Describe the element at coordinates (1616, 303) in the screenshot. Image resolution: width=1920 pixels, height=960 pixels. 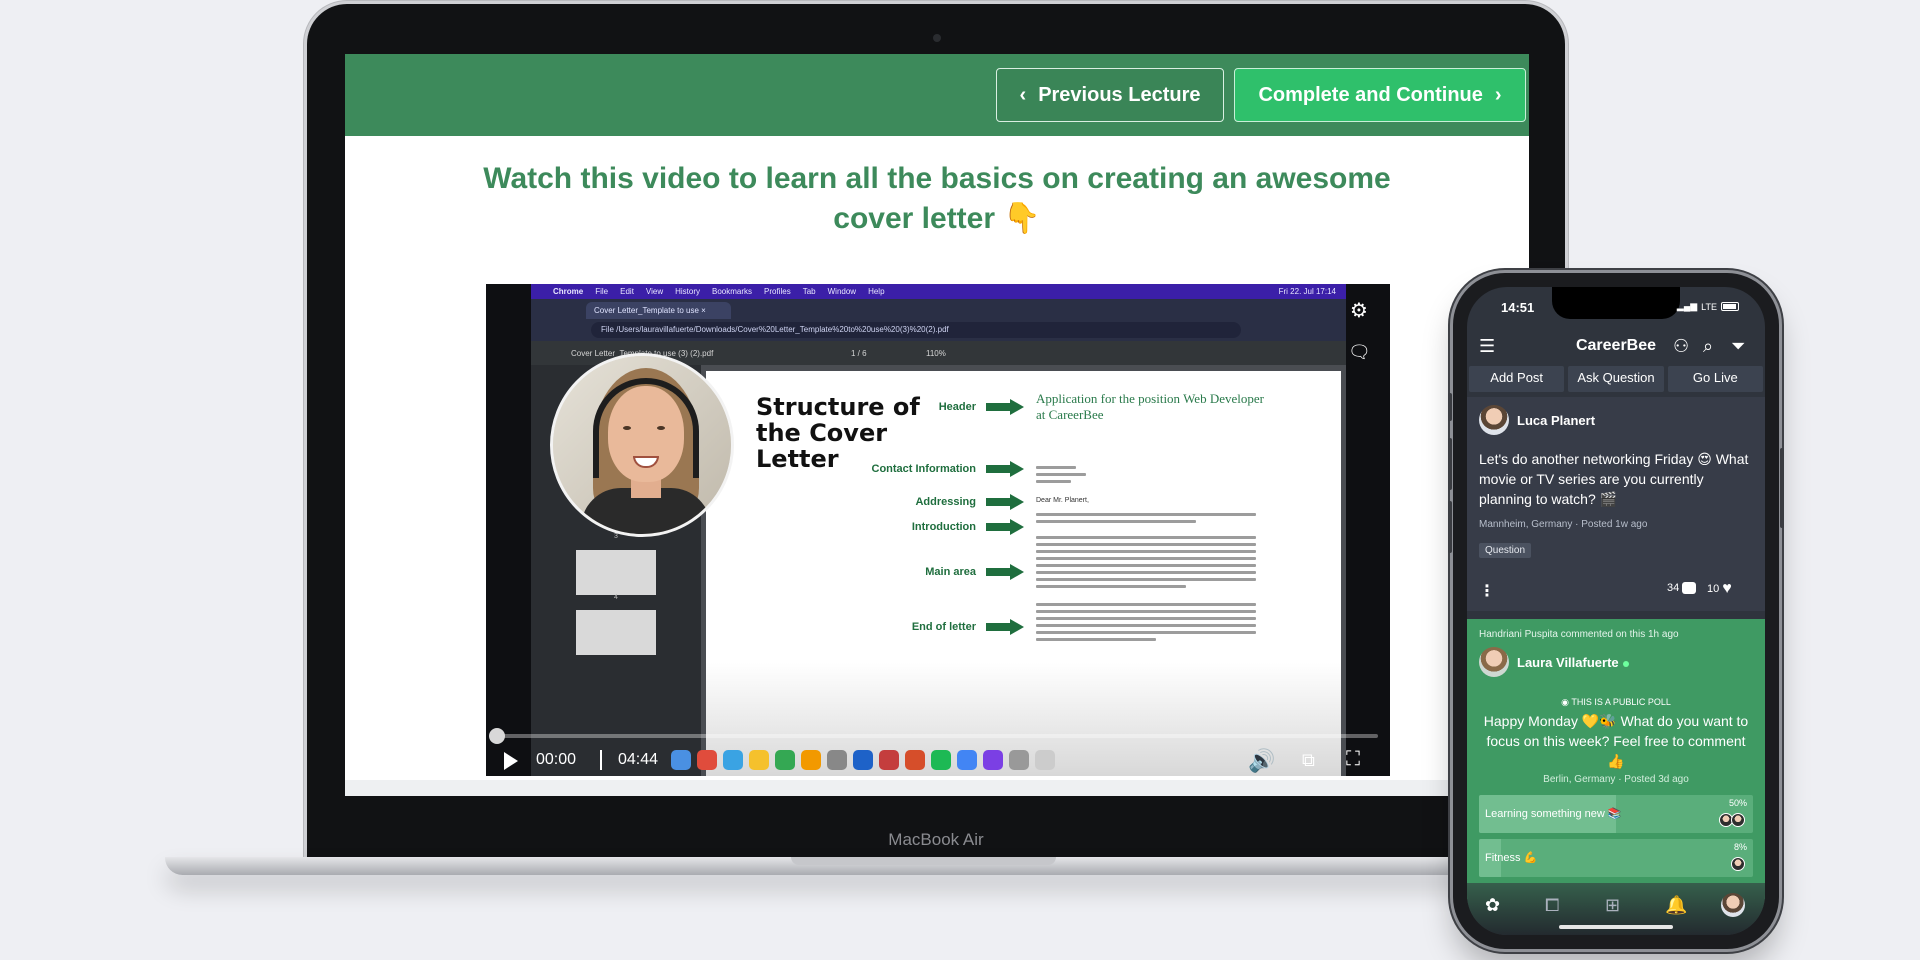
I see `phone-notch` at that location.